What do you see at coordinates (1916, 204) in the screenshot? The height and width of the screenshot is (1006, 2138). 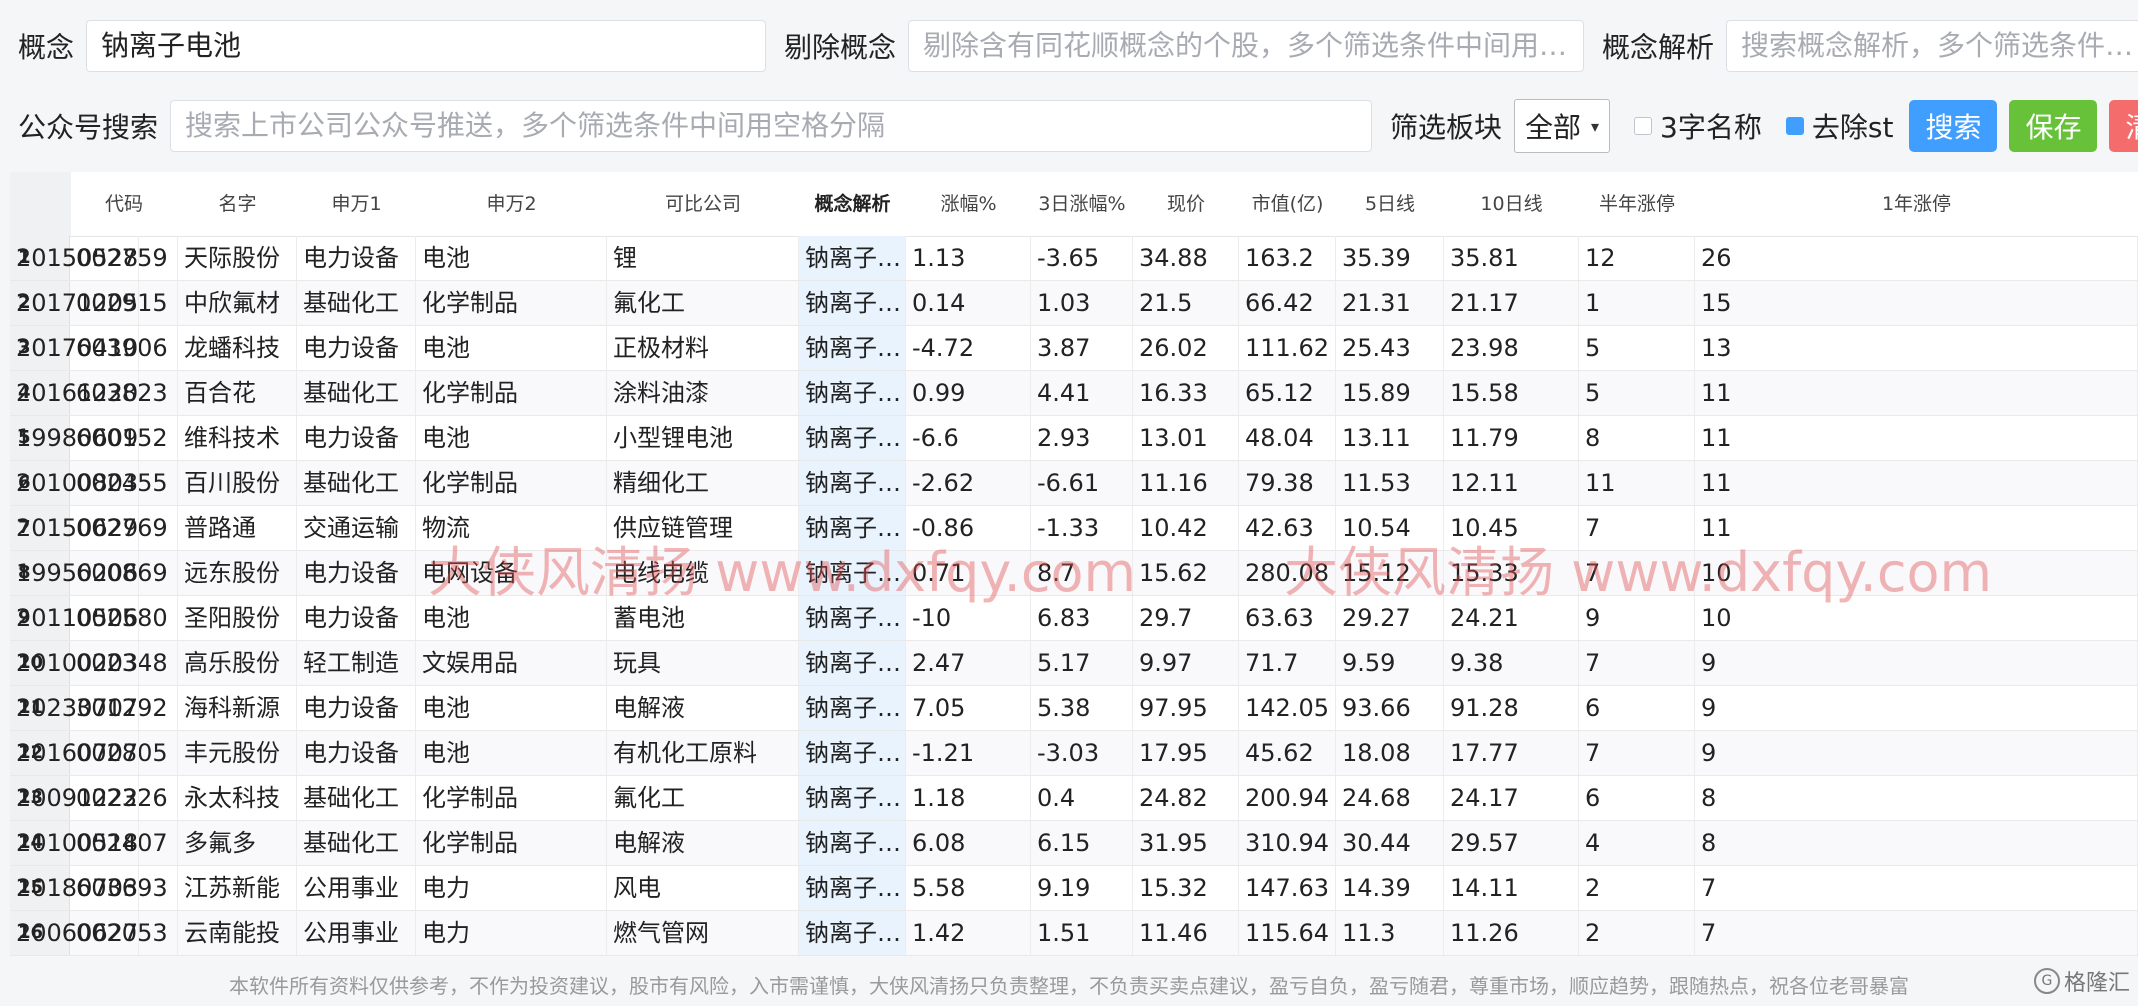 I see `header-one-year-limit-up: 1年涨停⌄` at bounding box center [1916, 204].